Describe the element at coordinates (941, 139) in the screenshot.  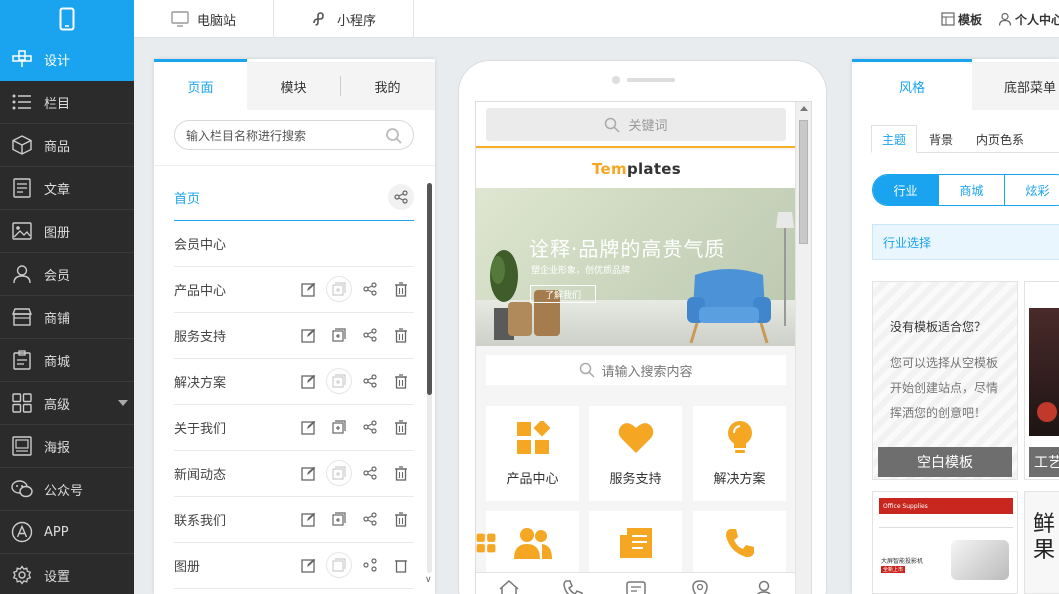
I see `subtab-background: 背景` at that location.